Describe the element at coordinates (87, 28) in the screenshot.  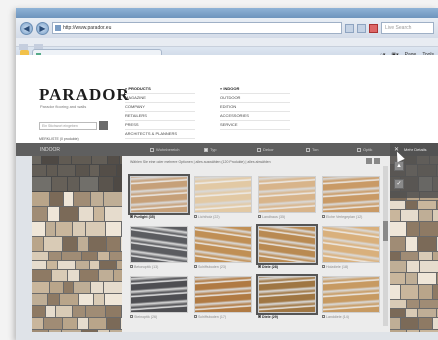
I see `url-text: http://www.parador.eu` at that location.